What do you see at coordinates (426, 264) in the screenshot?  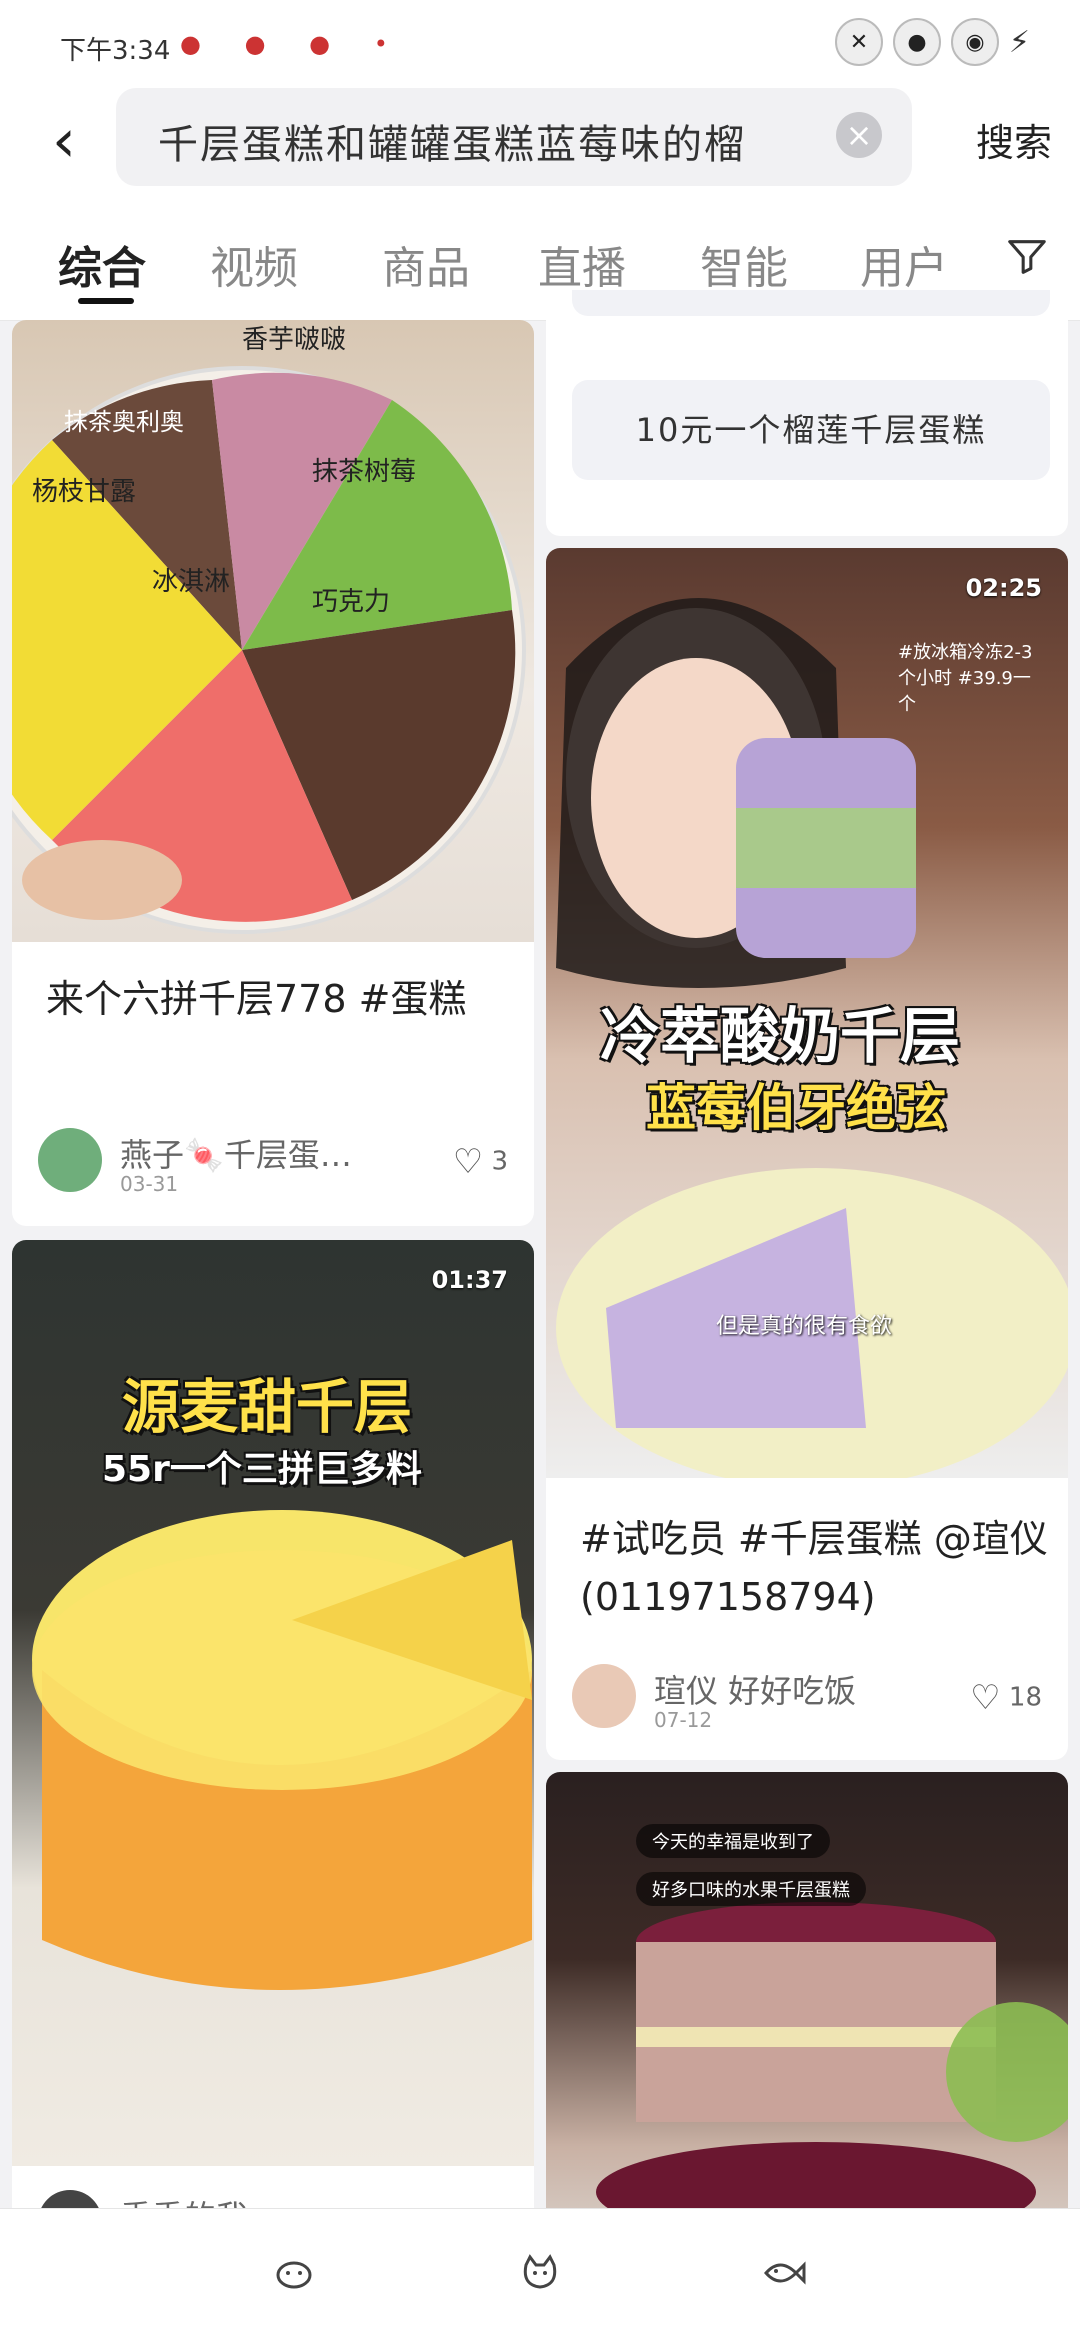 I see `tab-products: 商品` at bounding box center [426, 264].